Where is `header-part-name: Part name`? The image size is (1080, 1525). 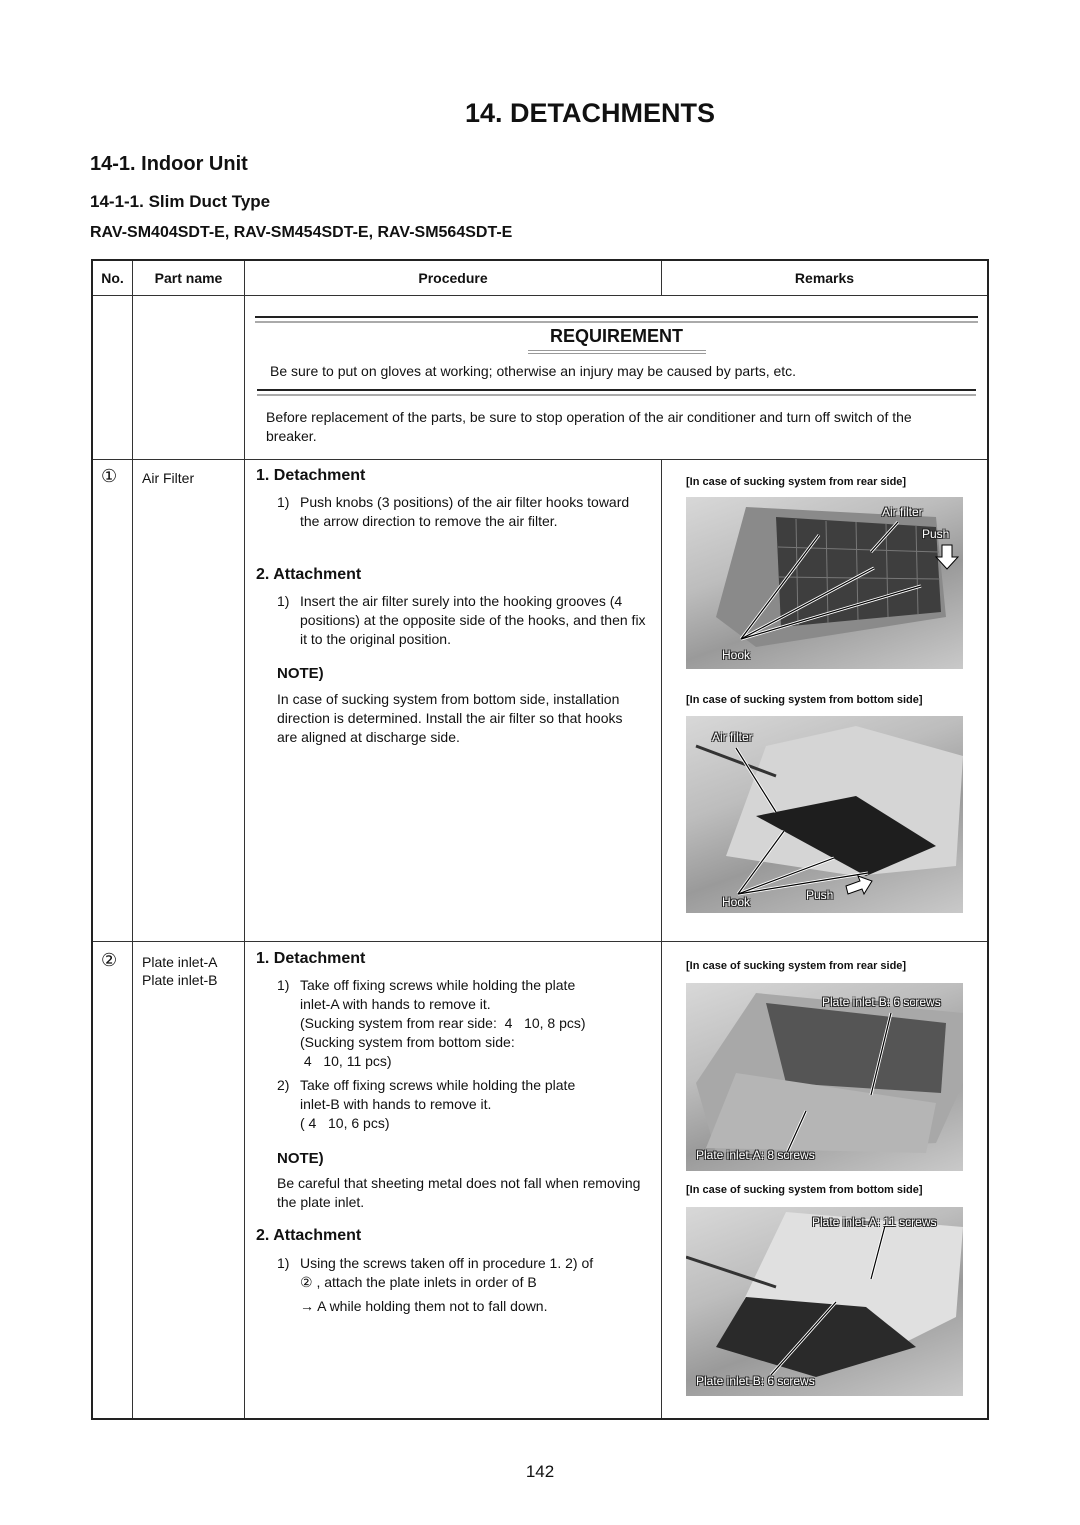
header-part-name: Part name is located at coordinates (188, 278).